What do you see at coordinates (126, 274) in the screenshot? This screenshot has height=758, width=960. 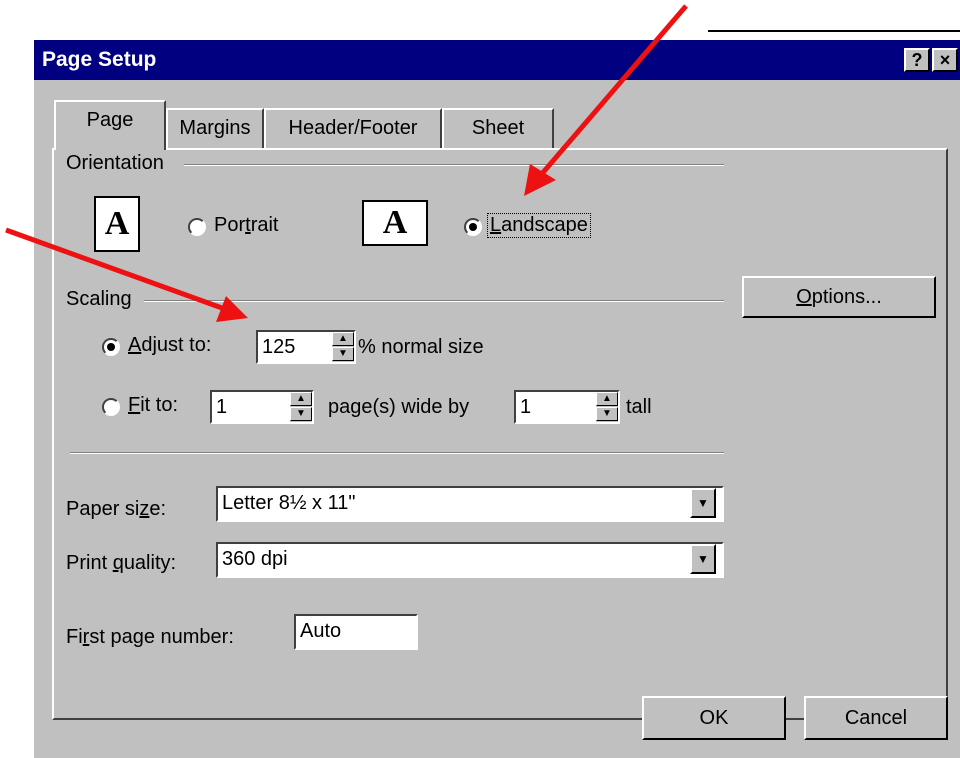 I see `arrow-to-adjust-value-icon` at bounding box center [126, 274].